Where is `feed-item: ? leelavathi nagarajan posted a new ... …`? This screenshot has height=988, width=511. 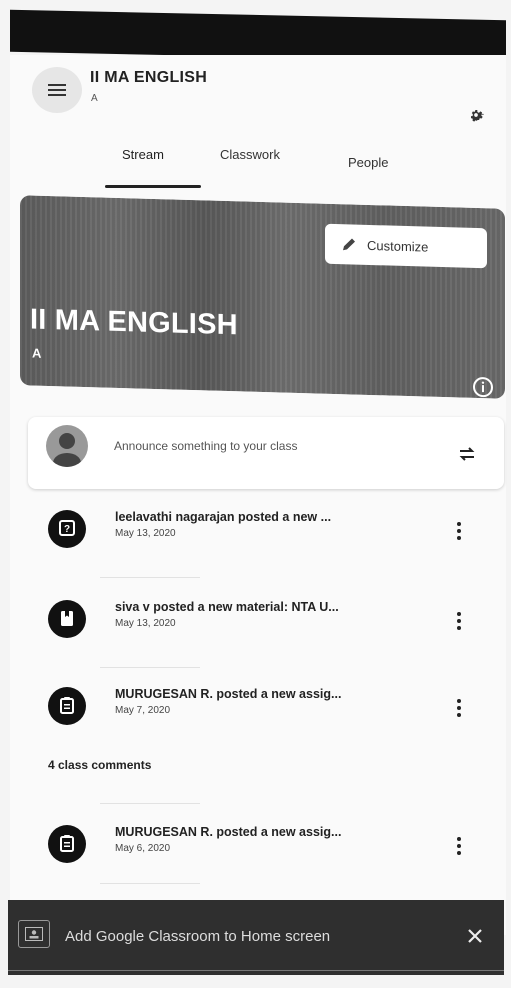
feed-item: ? leelavathi nagarajan posted a new ... … is located at coordinates (270, 535).